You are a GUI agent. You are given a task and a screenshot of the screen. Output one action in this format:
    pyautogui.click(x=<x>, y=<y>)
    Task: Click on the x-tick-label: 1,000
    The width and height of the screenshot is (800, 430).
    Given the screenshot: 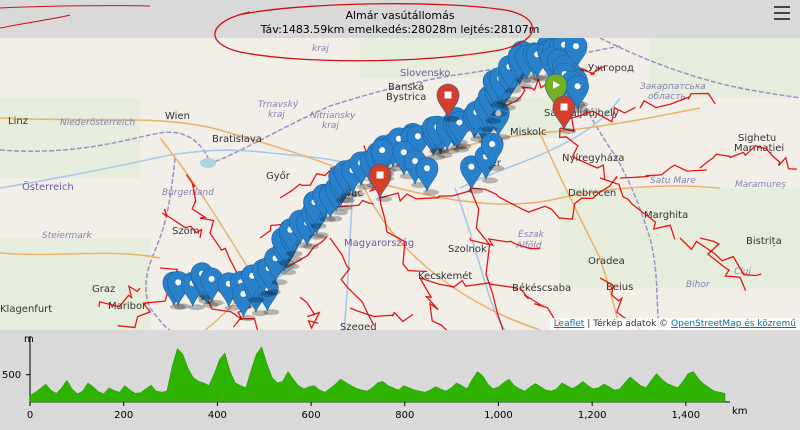 What is the action you would take?
    pyautogui.click(x=498, y=415)
    